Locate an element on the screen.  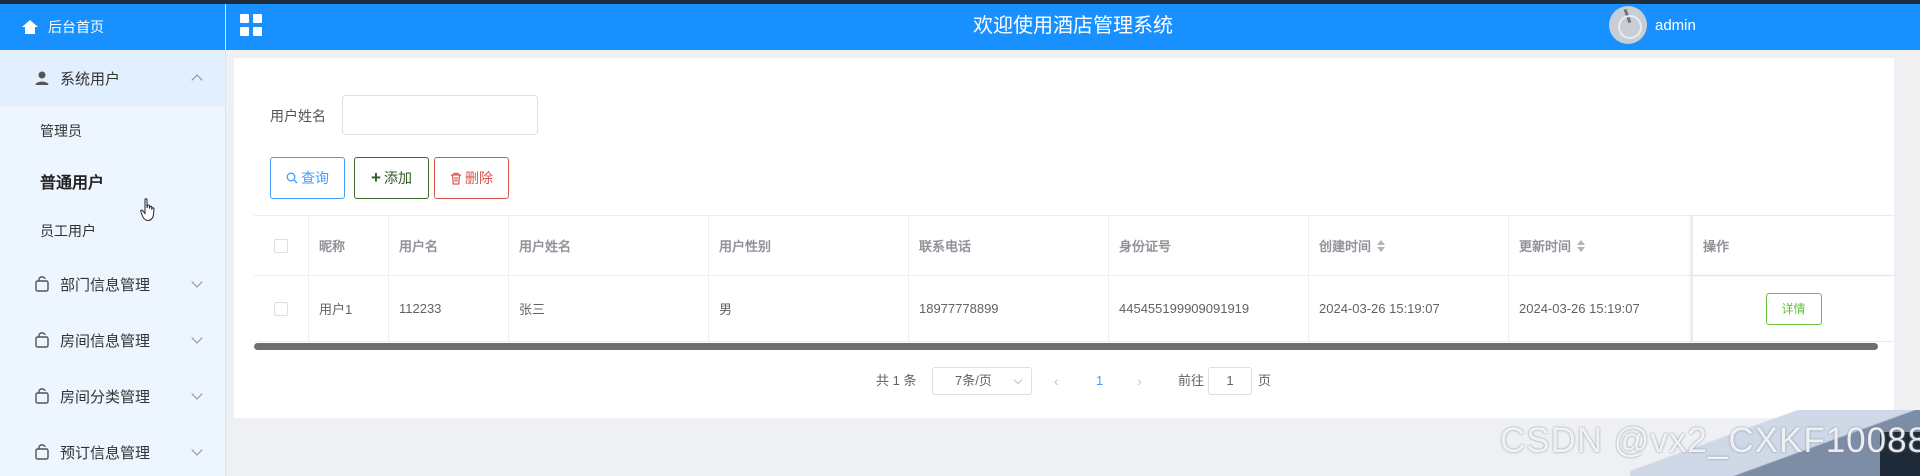
table-cell: 112233 is located at coordinates (449, 308).